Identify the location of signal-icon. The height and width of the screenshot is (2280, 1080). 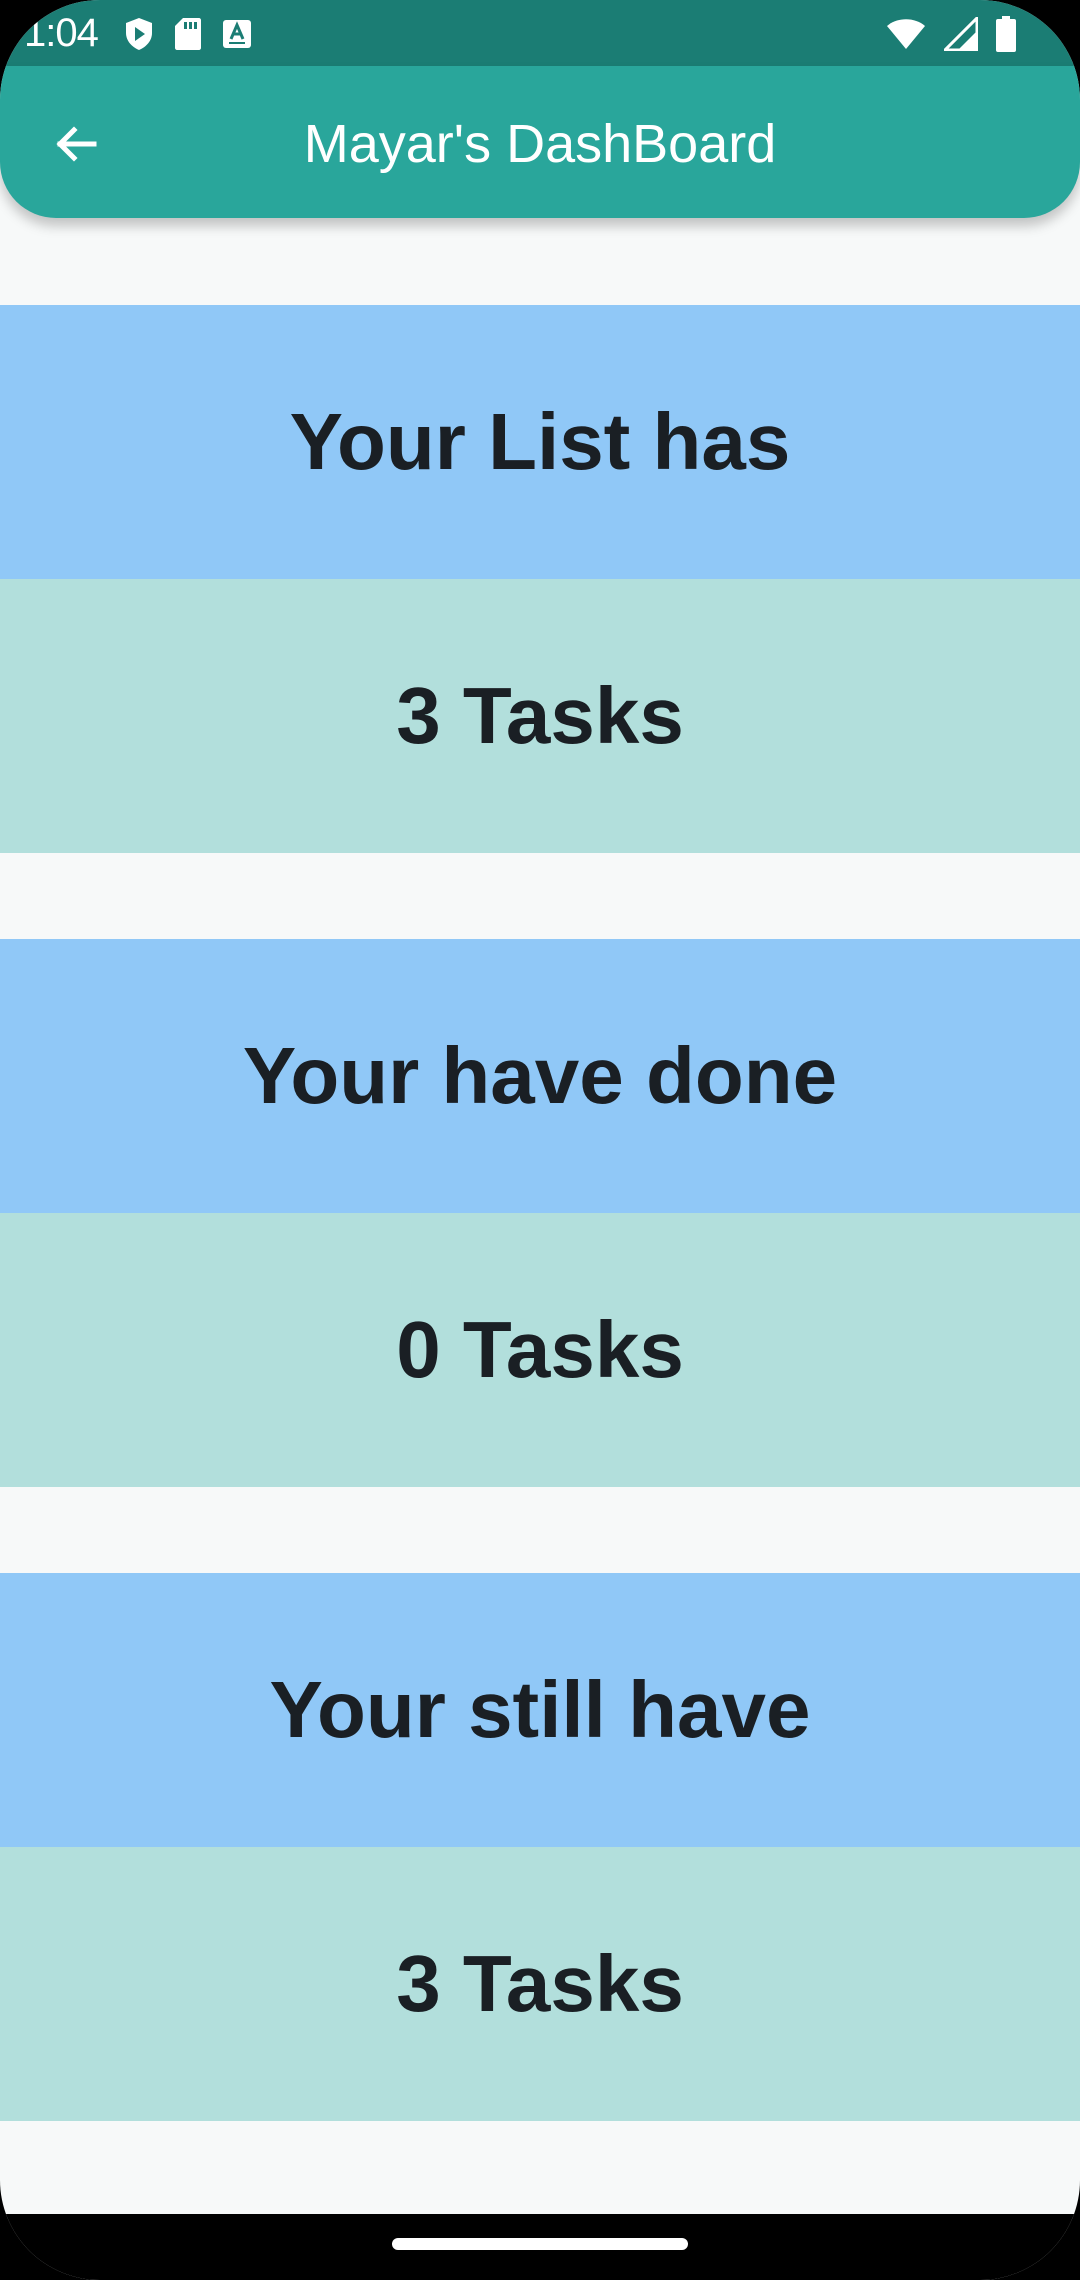
(961, 34).